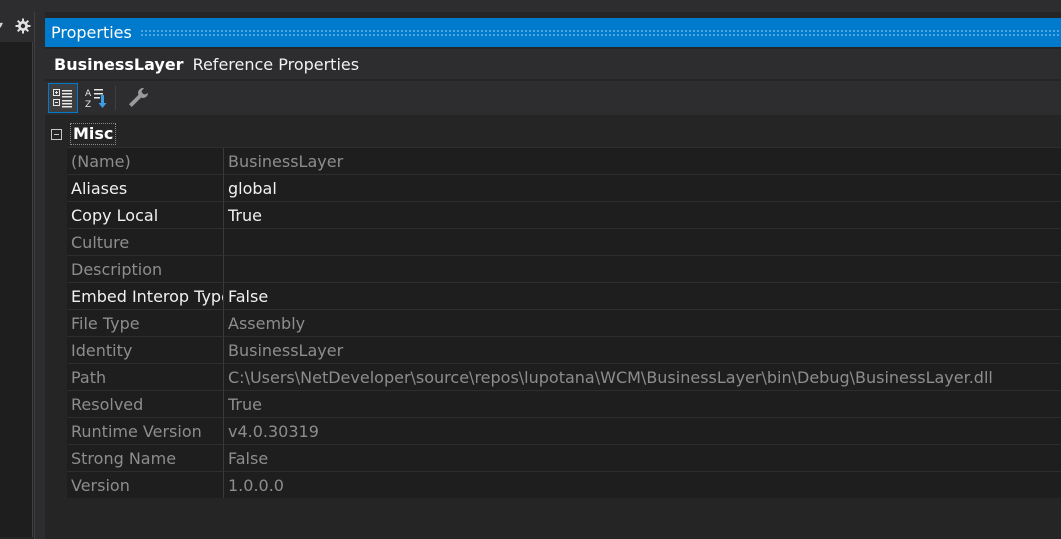 The height and width of the screenshot is (539, 1061). What do you see at coordinates (145, 295) in the screenshot?
I see `property-name: Embed Interop Types` at bounding box center [145, 295].